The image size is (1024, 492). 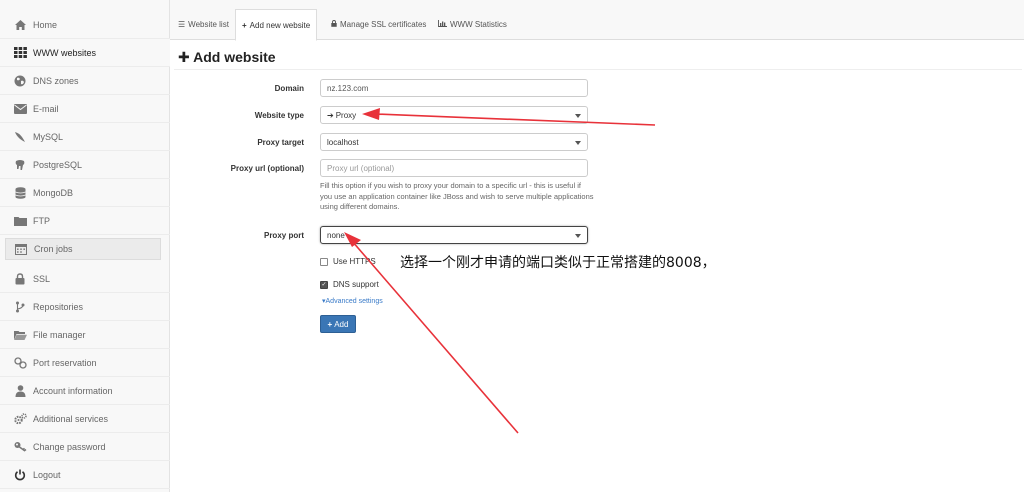 I want to click on annotation-arrowhead-proxy-port, so click(x=352, y=239).